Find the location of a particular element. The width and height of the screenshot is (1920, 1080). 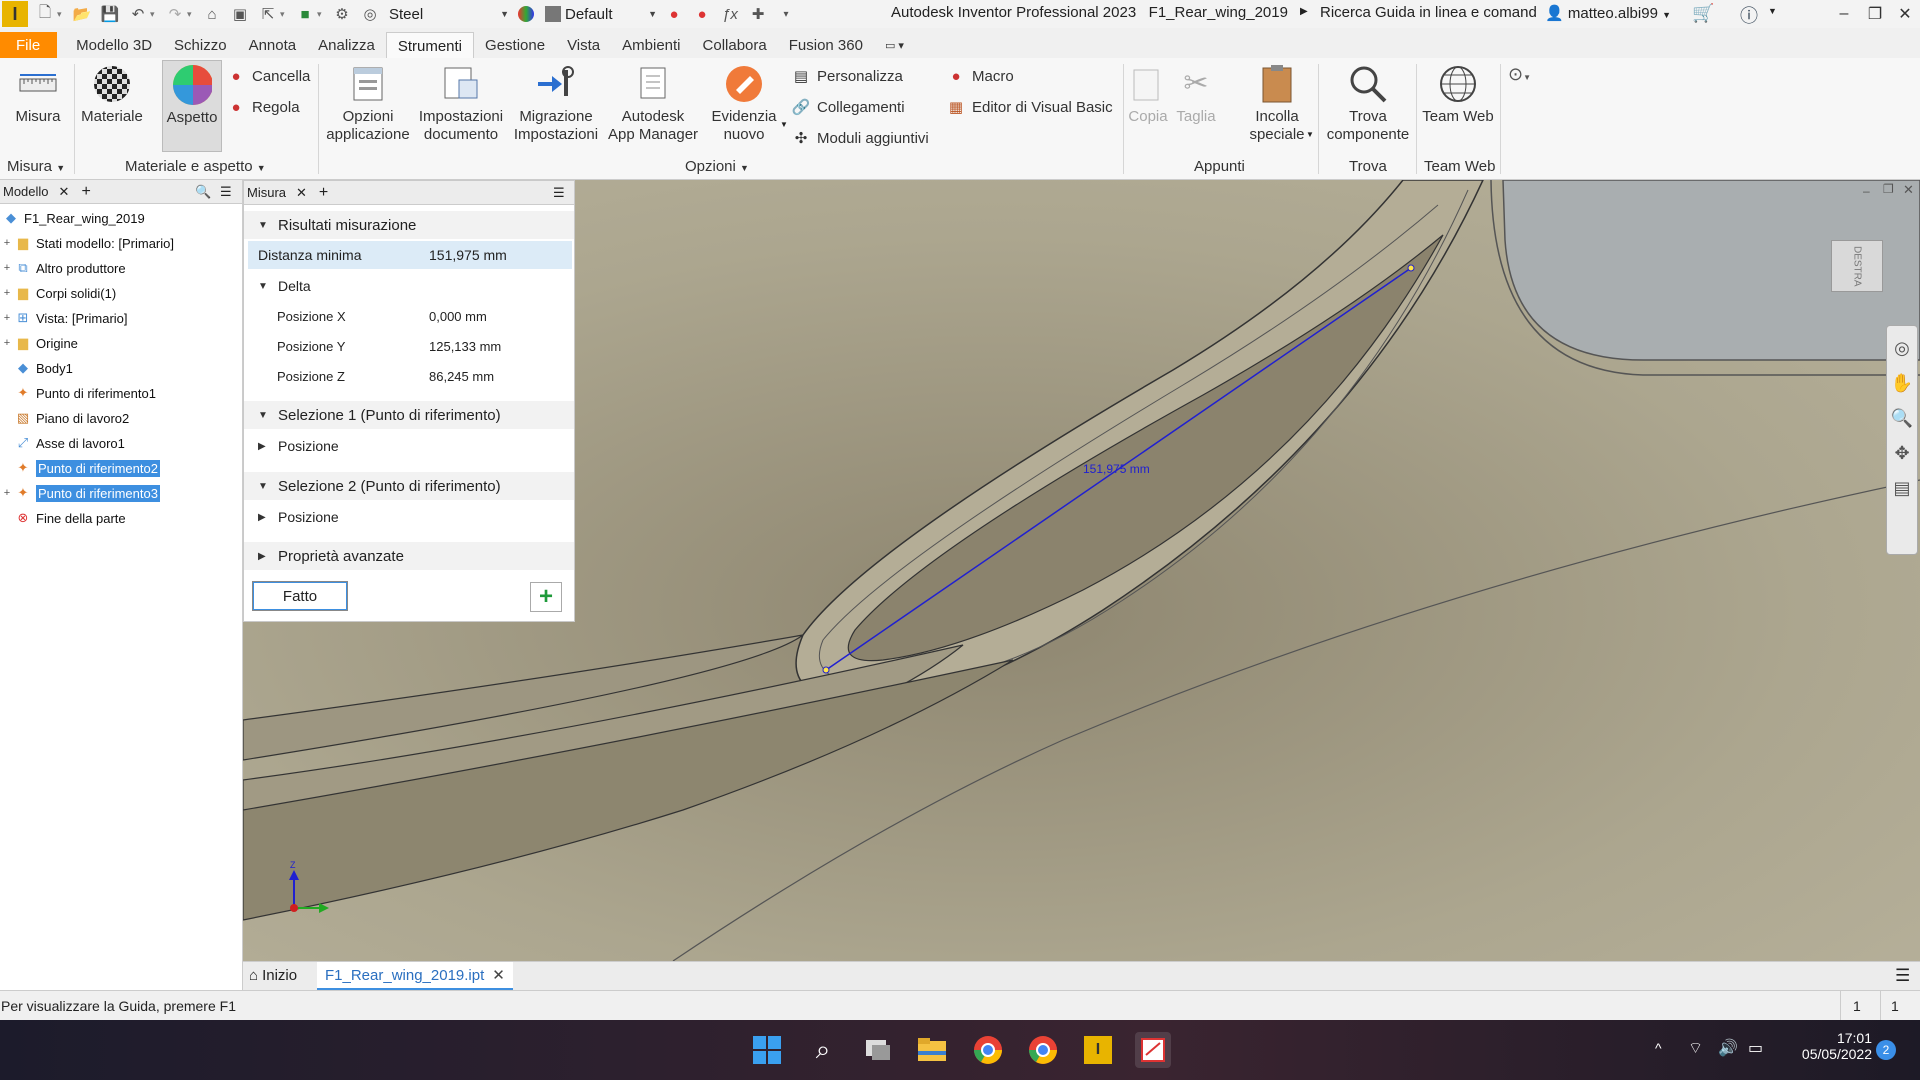

panel-opzioni-label: Opzioni ▼ is located at coordinates (717, 166).